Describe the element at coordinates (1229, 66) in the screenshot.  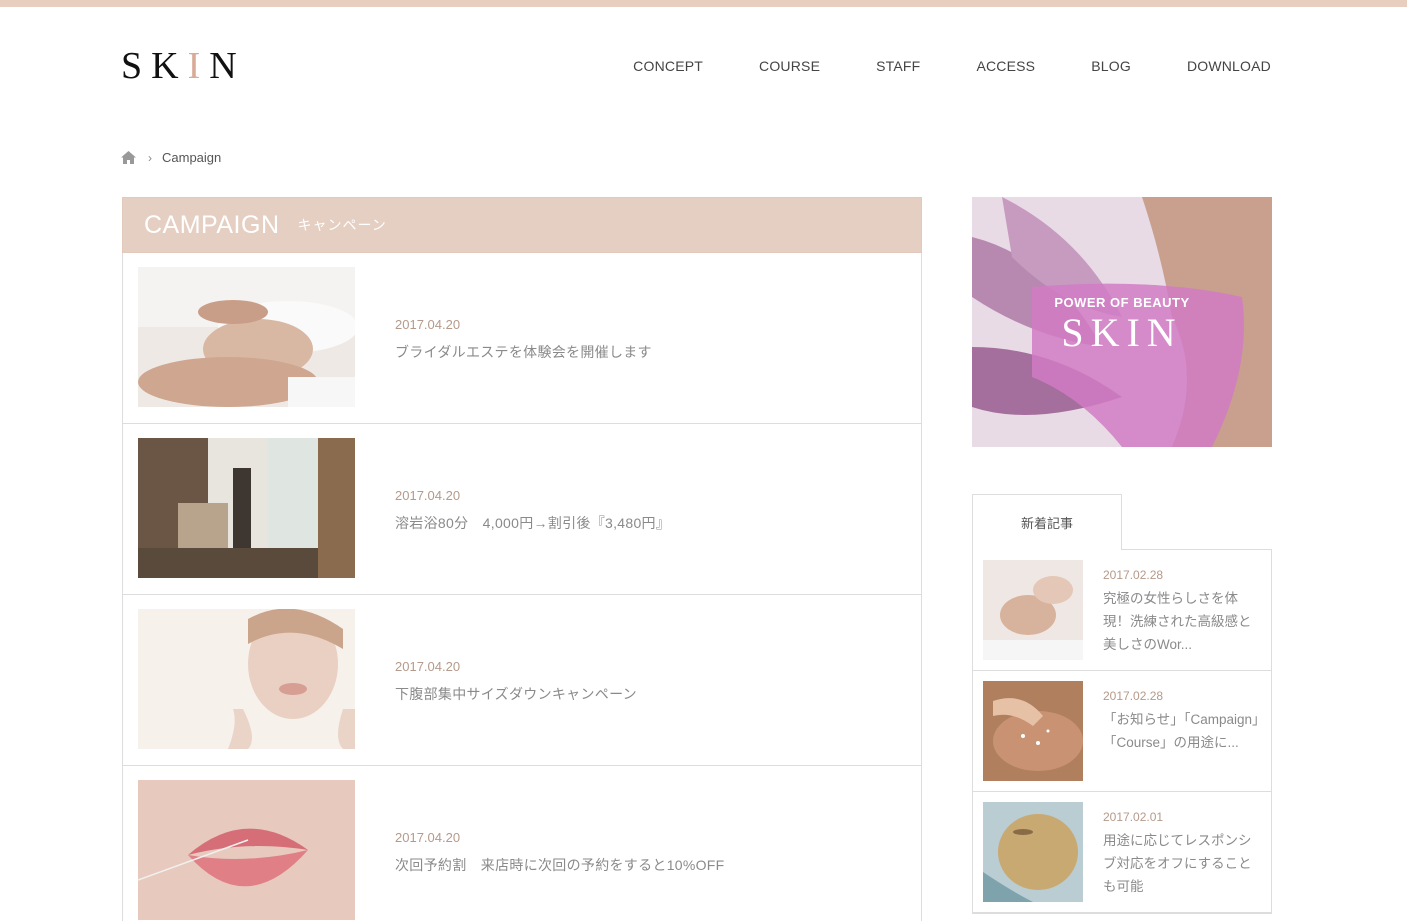
I see `nav-download: DOWNLOAD` at that location.